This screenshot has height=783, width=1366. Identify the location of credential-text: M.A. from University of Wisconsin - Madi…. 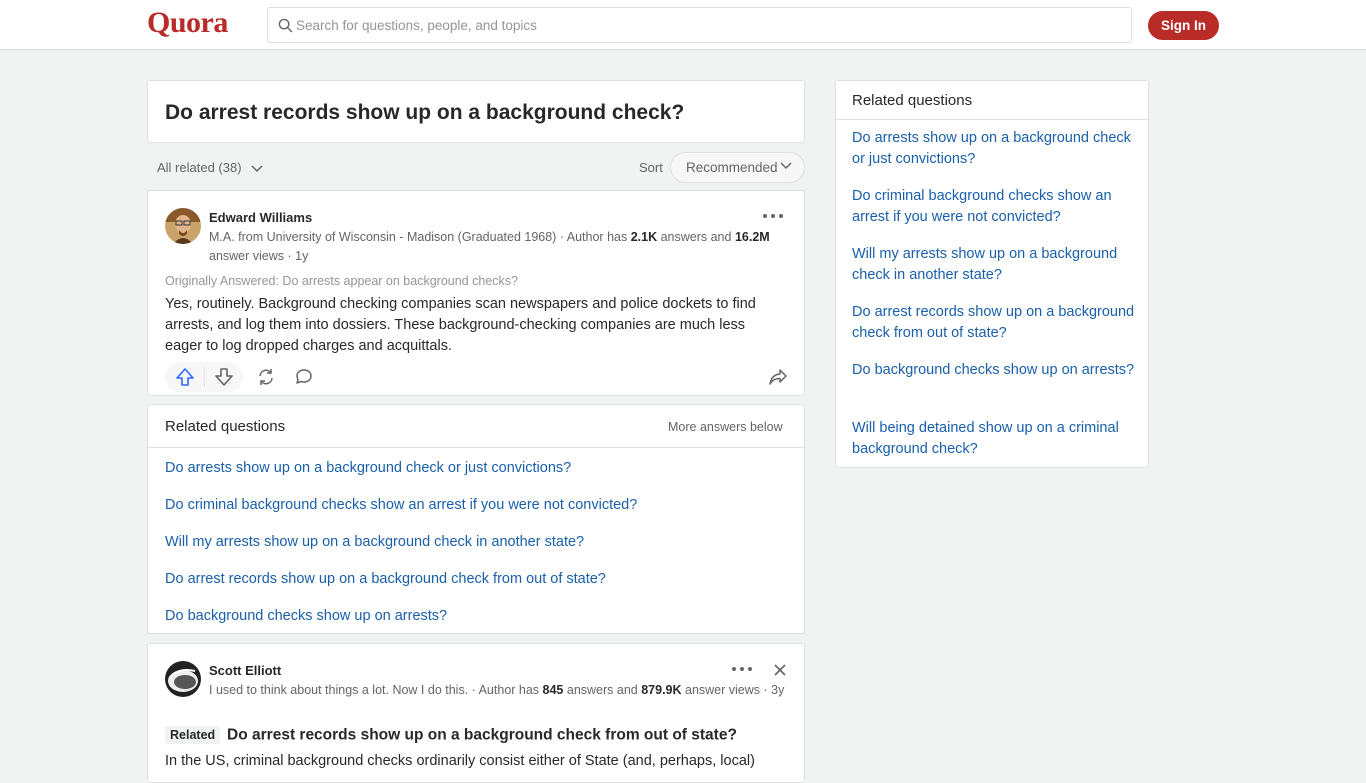
(420, 237).